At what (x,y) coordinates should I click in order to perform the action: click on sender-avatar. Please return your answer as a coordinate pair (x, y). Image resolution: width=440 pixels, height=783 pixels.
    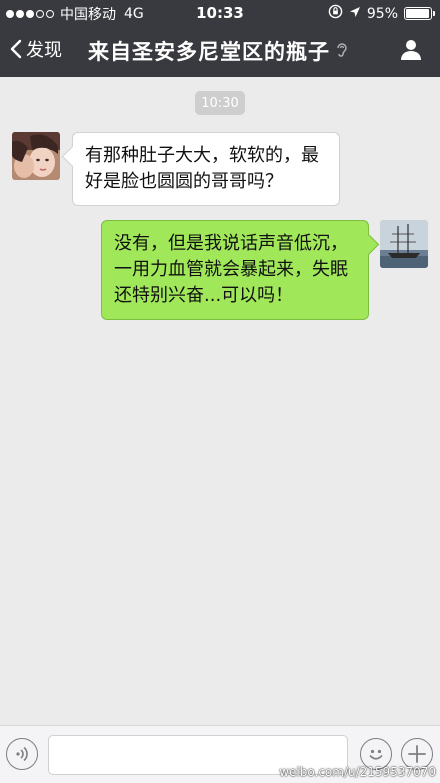
    Looking at the image, I should click on (36, 156).